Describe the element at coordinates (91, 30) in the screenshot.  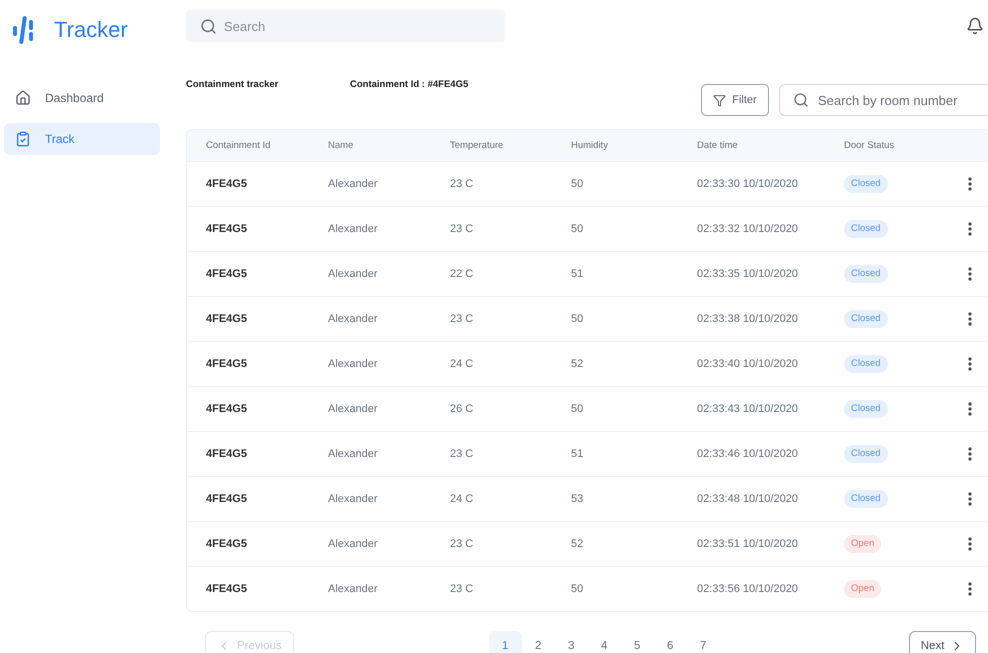
I see `app-name: Tracker` at that location.